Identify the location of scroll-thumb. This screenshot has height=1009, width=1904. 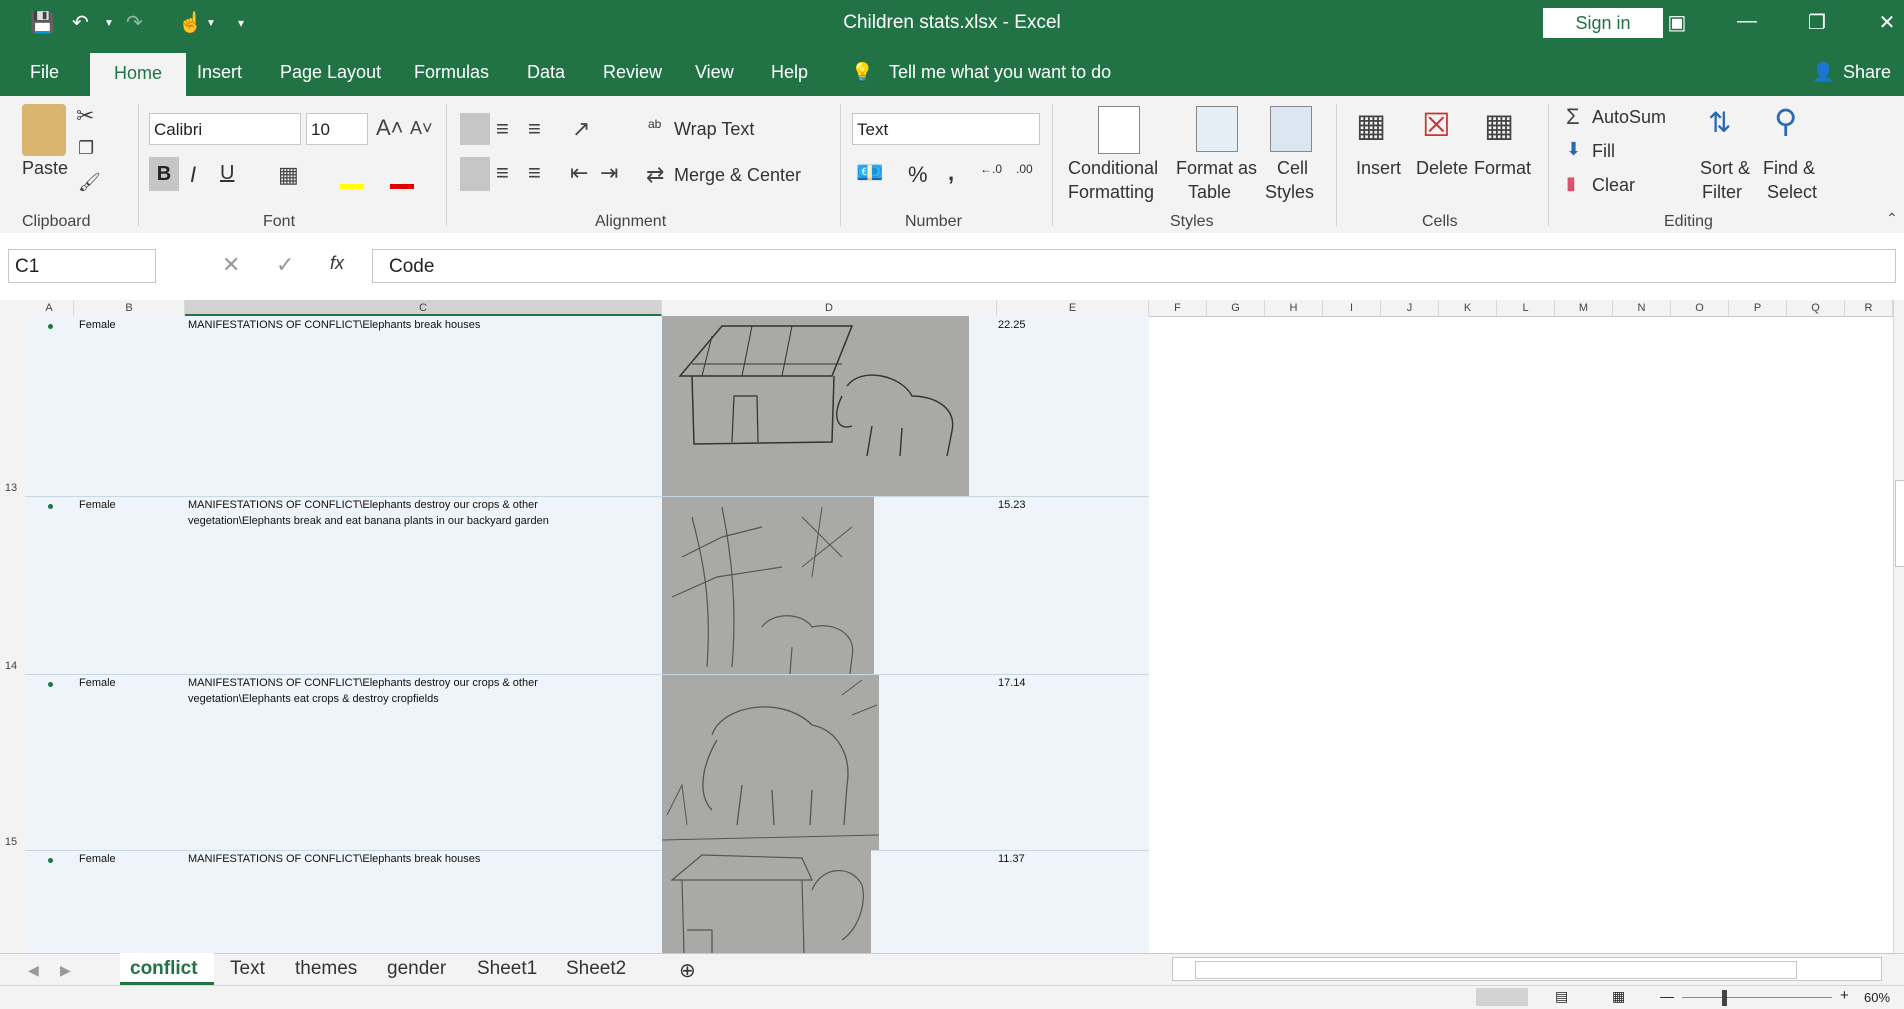
(1496, 970).